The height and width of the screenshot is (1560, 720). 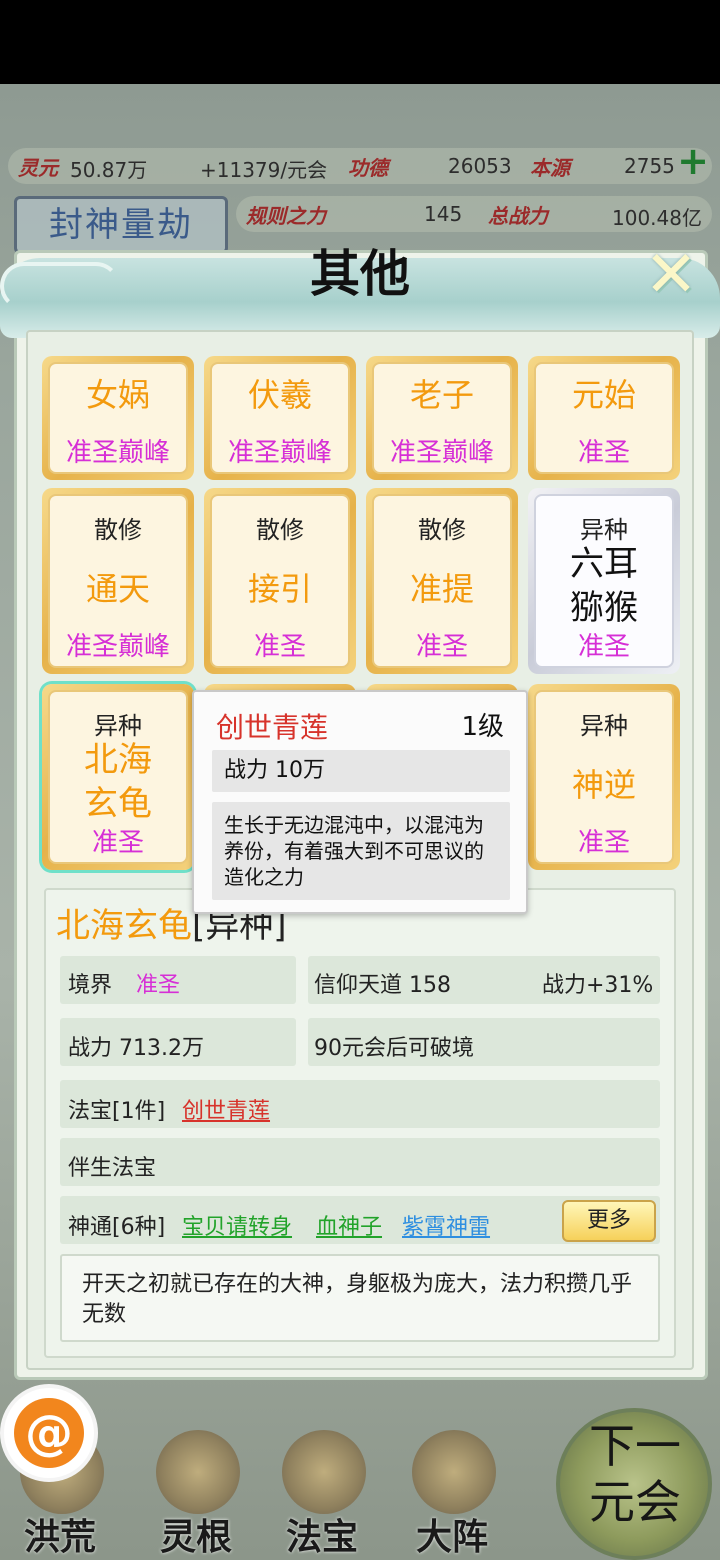 I want to click on faith-text: 信仰天道 158, so click(x=382, y=985).